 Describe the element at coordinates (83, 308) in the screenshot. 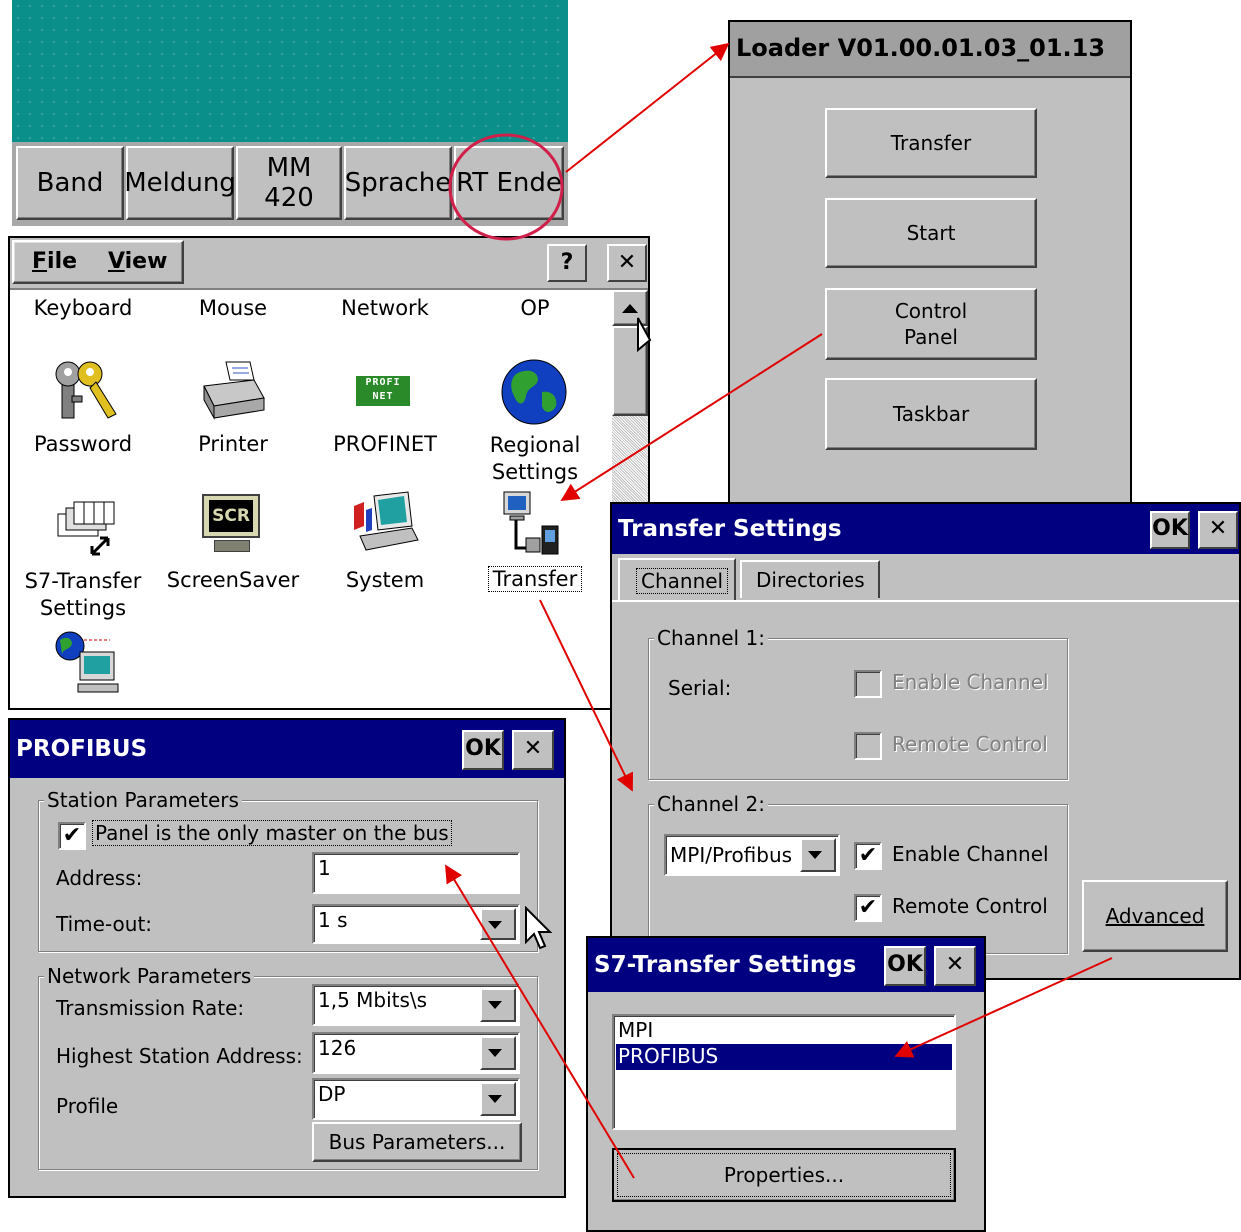

I see `keyboard-label: Keyboard` at that location.